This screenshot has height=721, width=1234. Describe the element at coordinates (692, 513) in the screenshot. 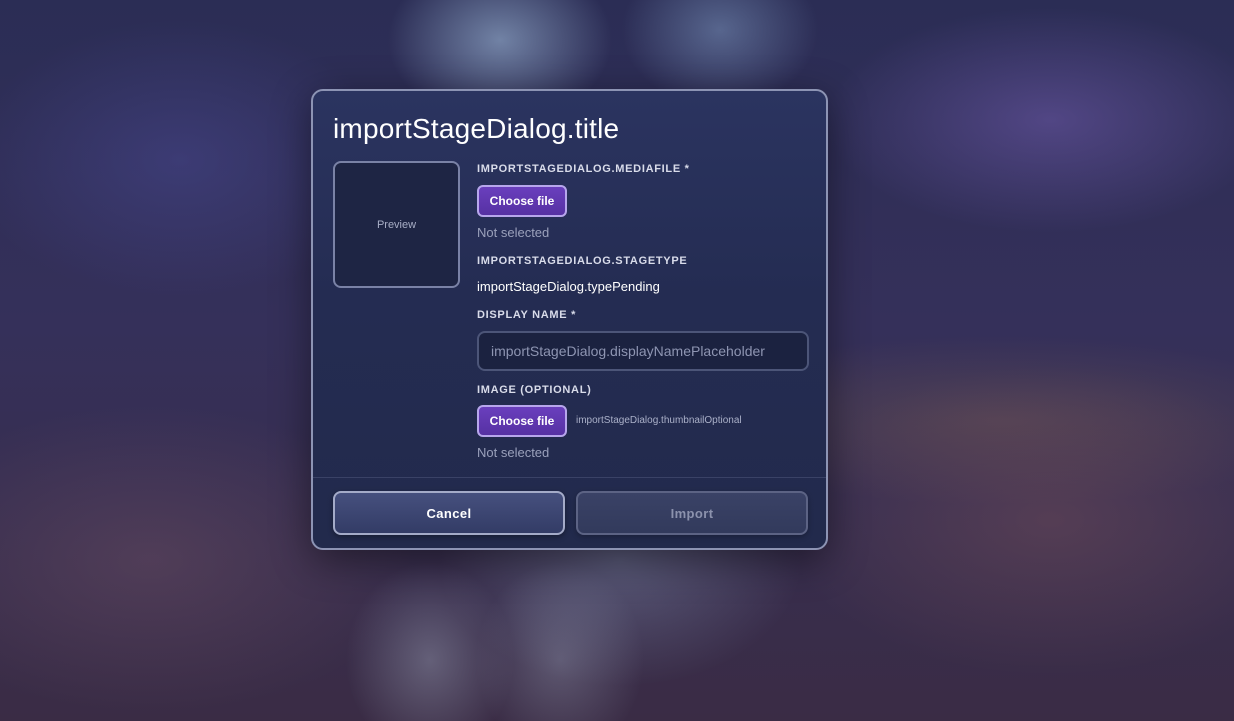

I see `import-button: Import` at that location.